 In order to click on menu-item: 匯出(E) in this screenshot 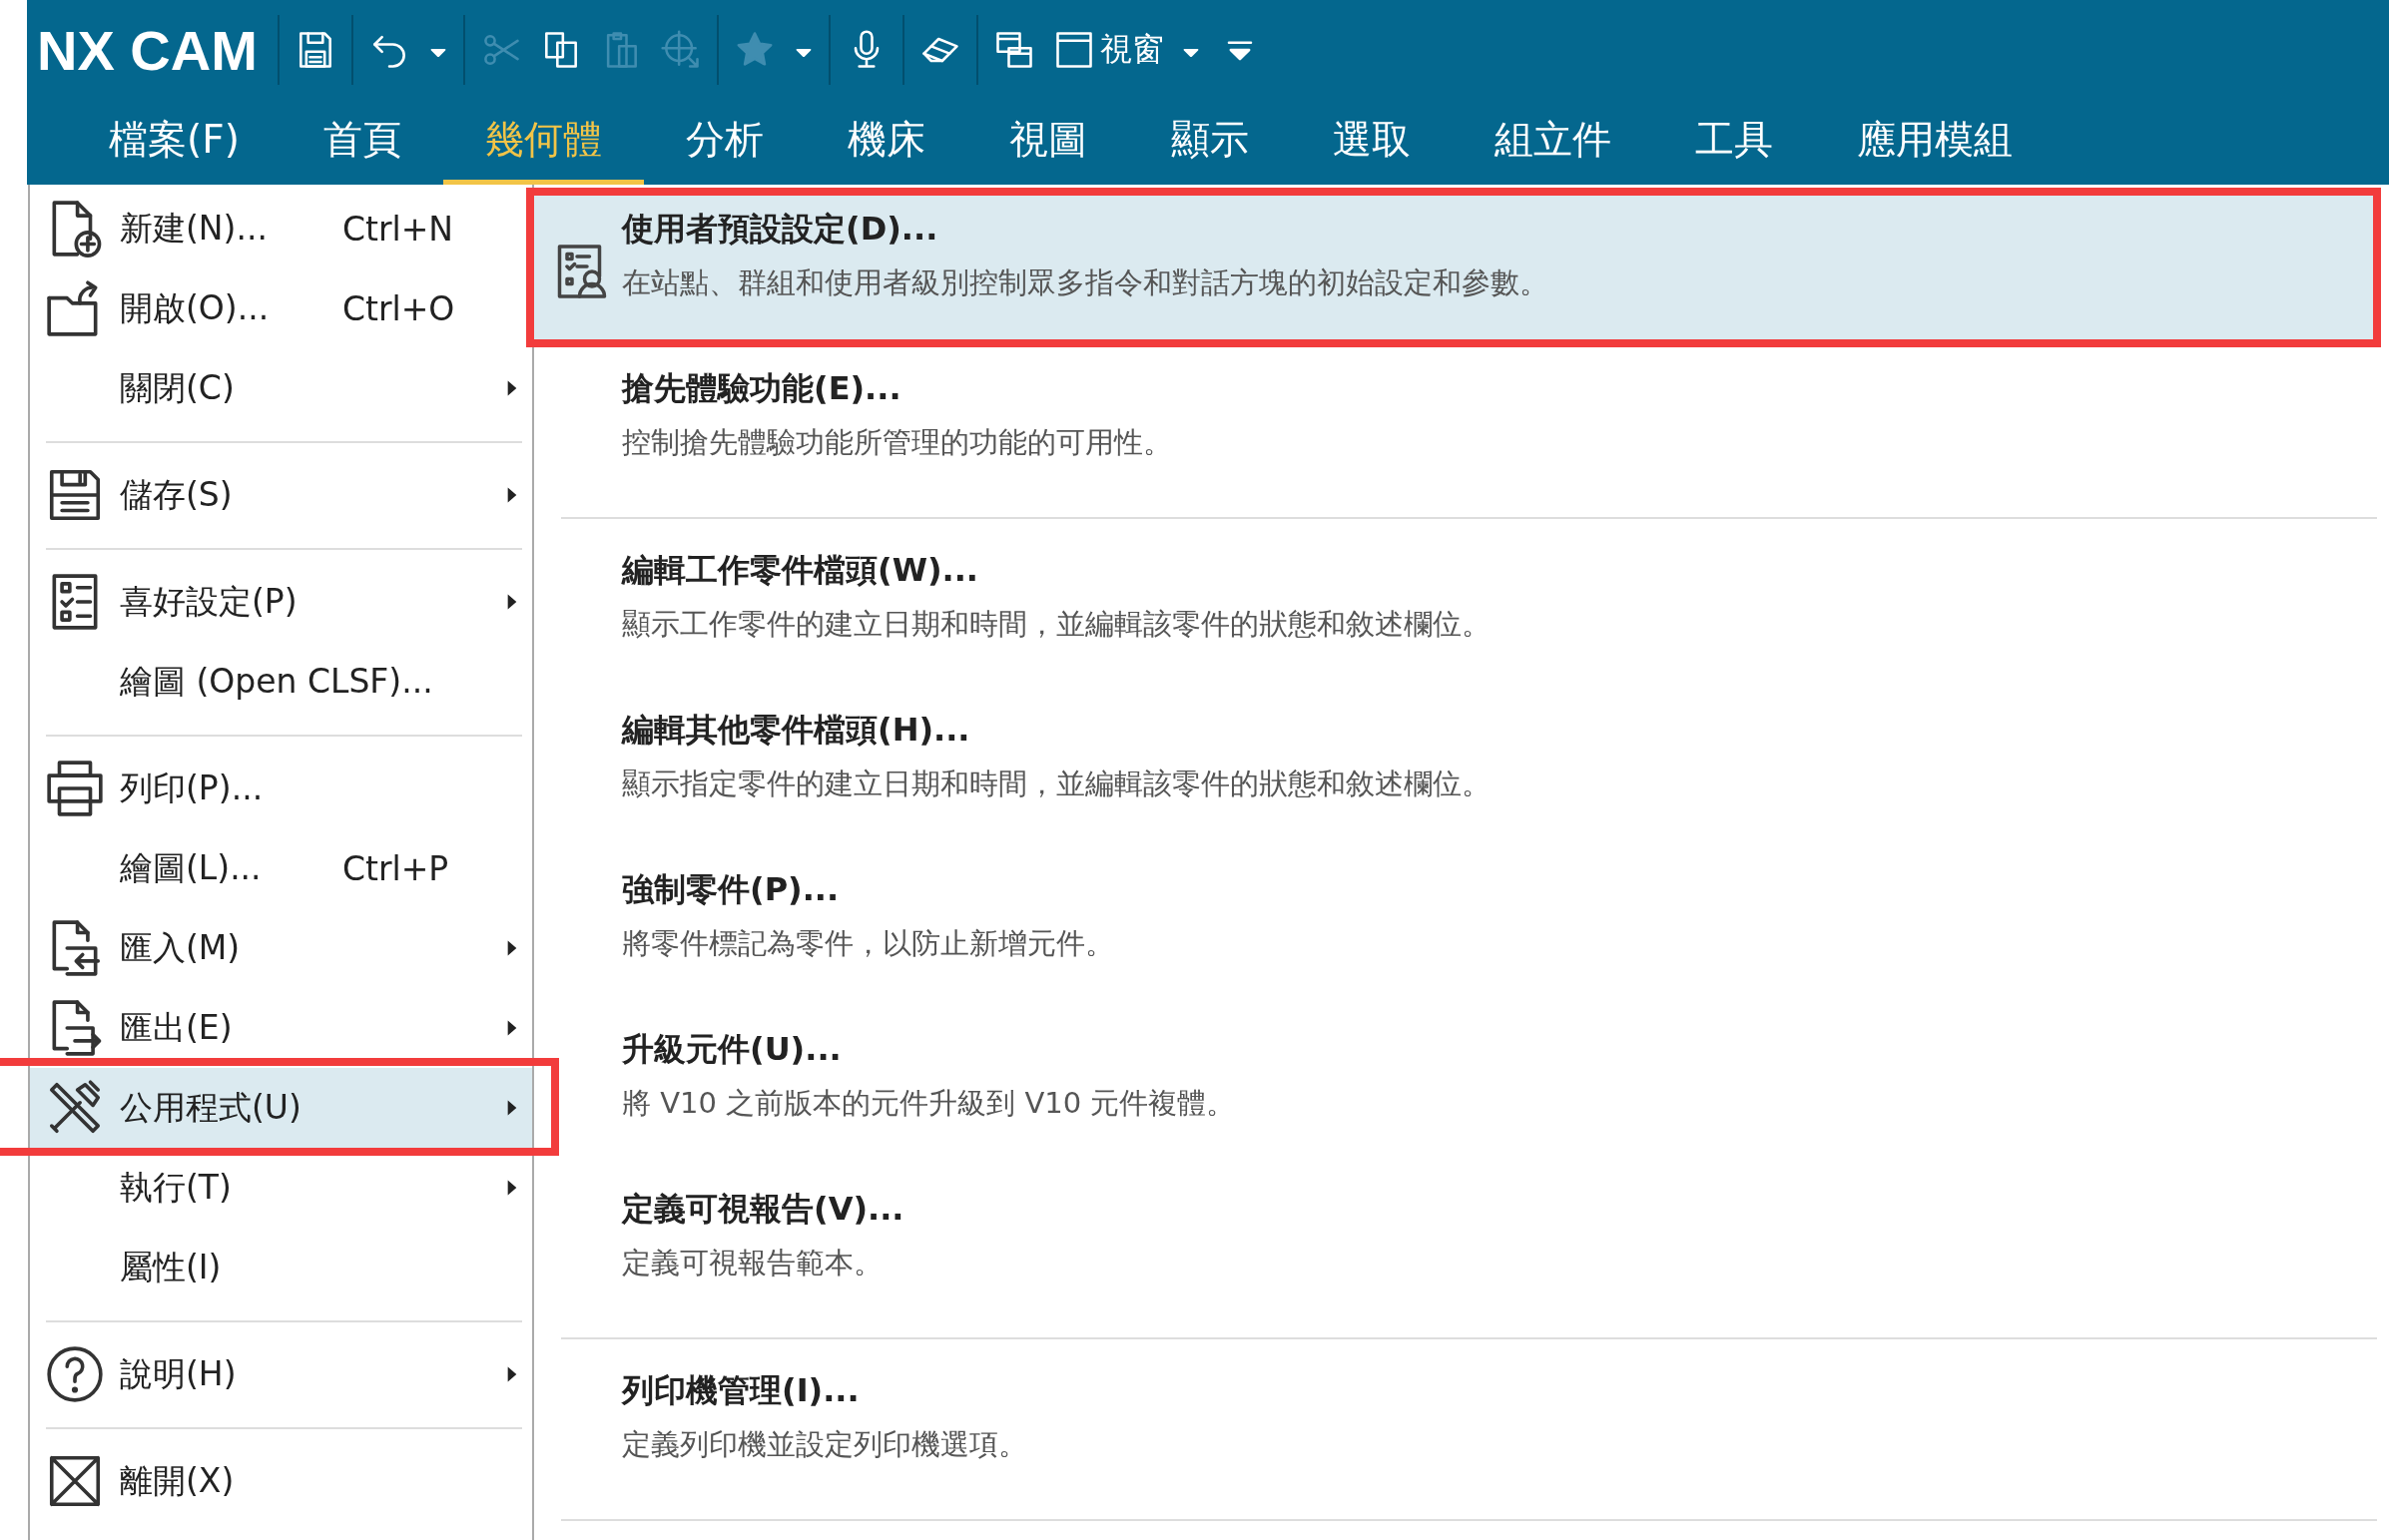, I will do `click(281, 1028)`.